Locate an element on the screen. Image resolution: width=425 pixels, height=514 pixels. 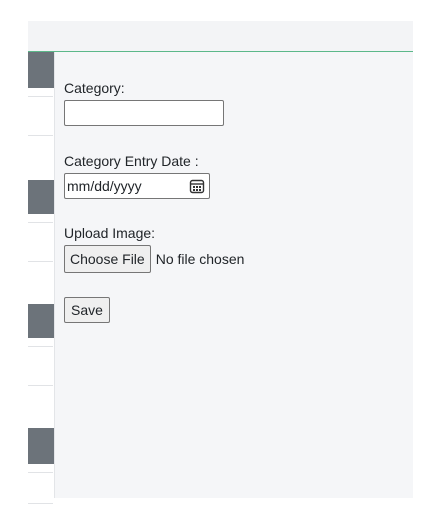
upload-image-label: Upload Image: is located at coordinates (110, 233).